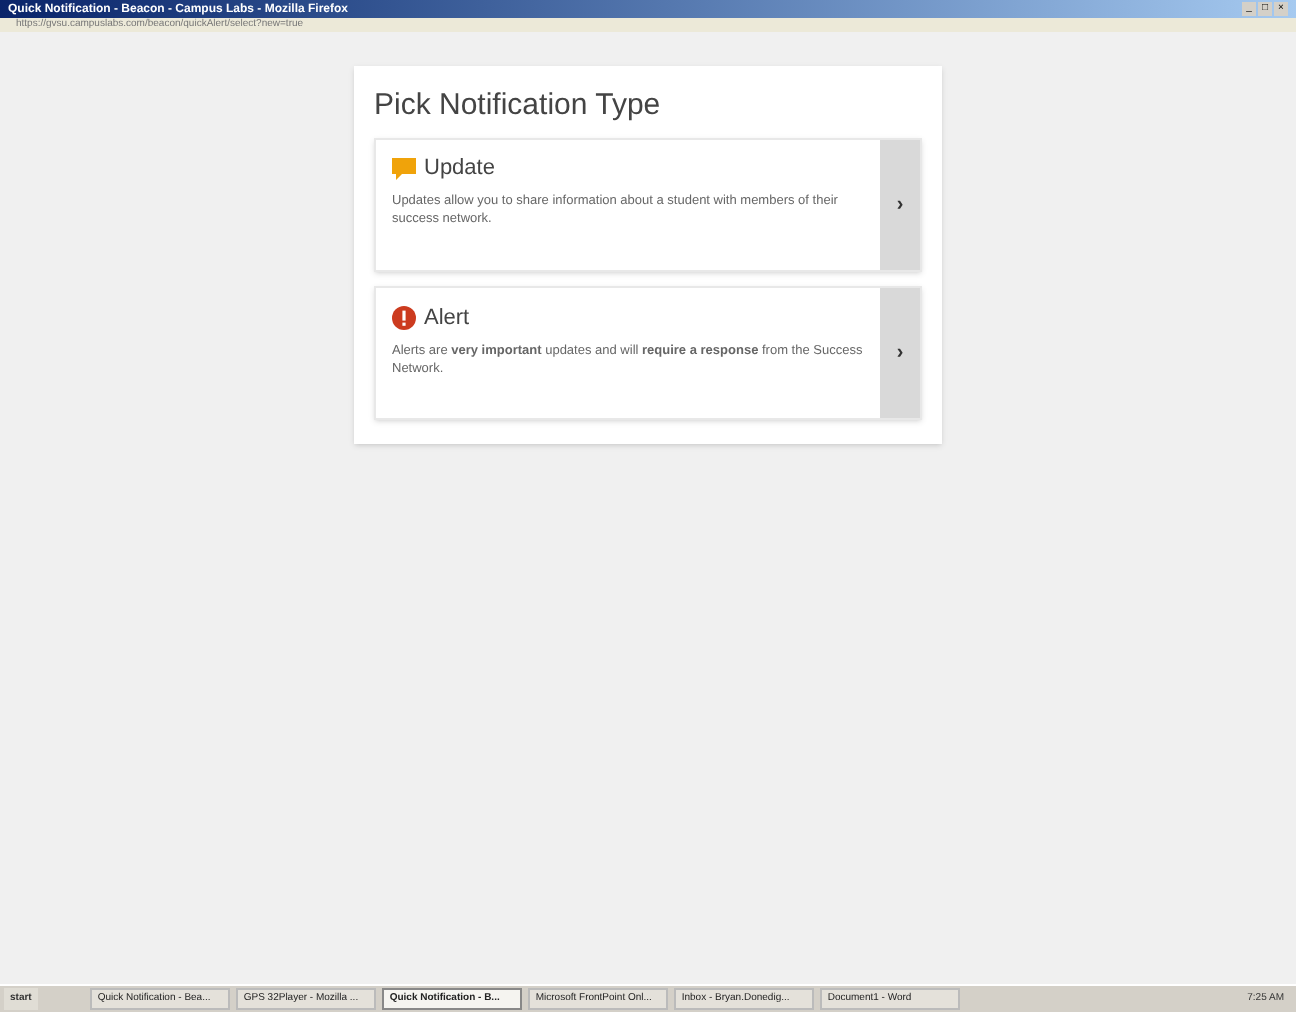  I want to click on option-title: Update, so click(459, 169).